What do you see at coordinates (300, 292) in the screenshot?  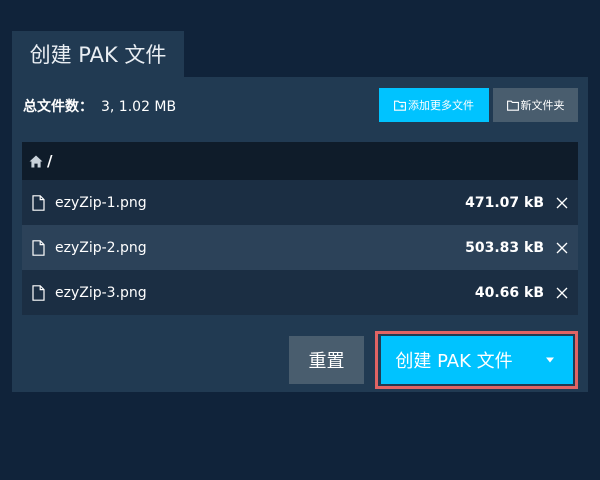 I see `file-row: ezyZip-3.png 40.66 kB` at bounding box center [300, 292].